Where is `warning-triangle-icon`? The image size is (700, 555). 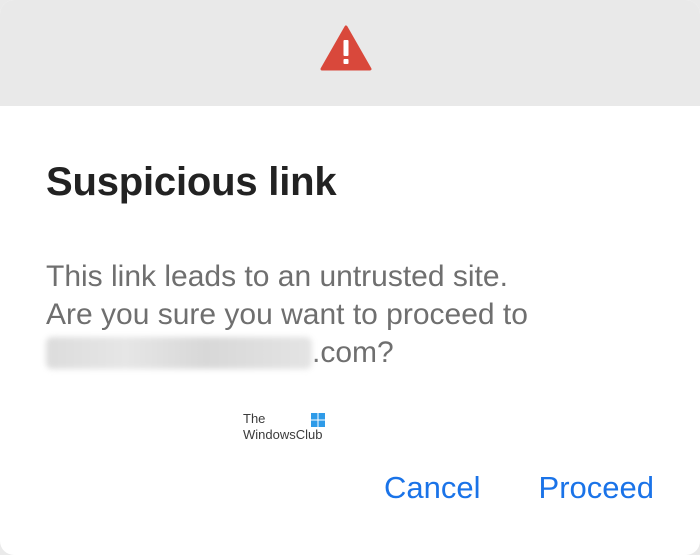 warning-triangle-icon is located at coordinates (346, 48).